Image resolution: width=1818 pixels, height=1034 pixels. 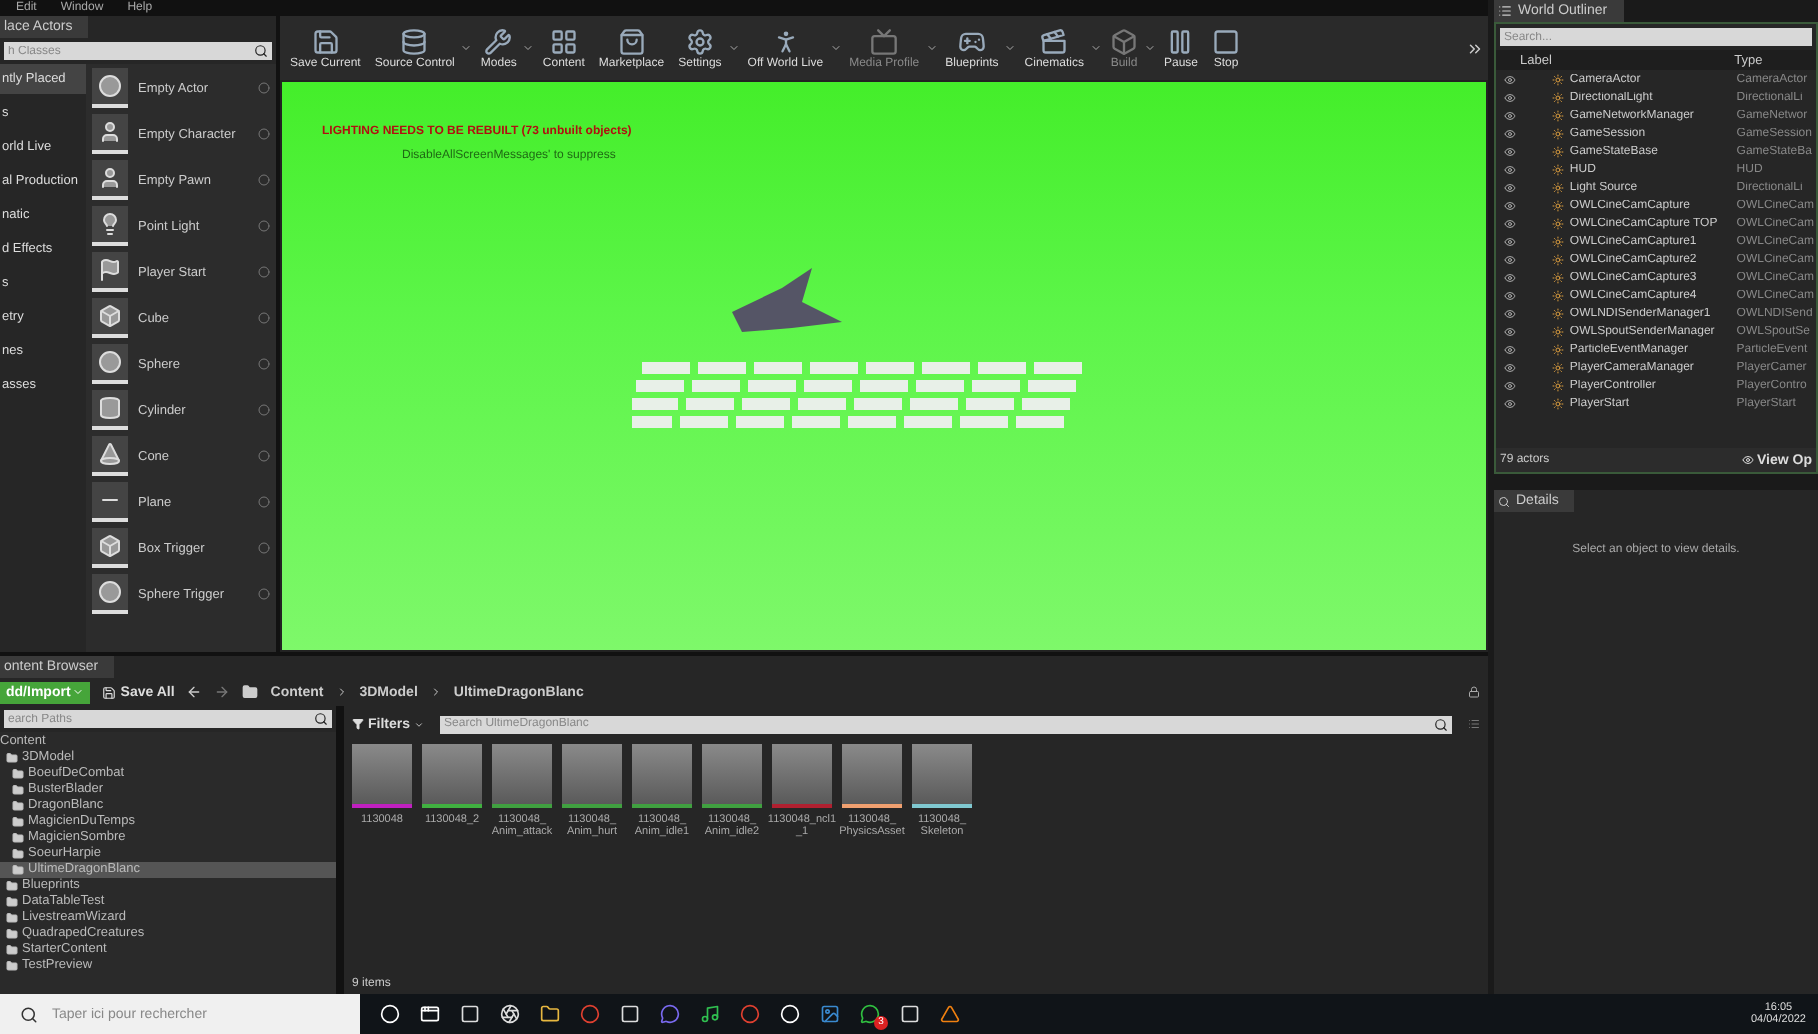 I want to click on flag-icon, so click(x=110, y=270).